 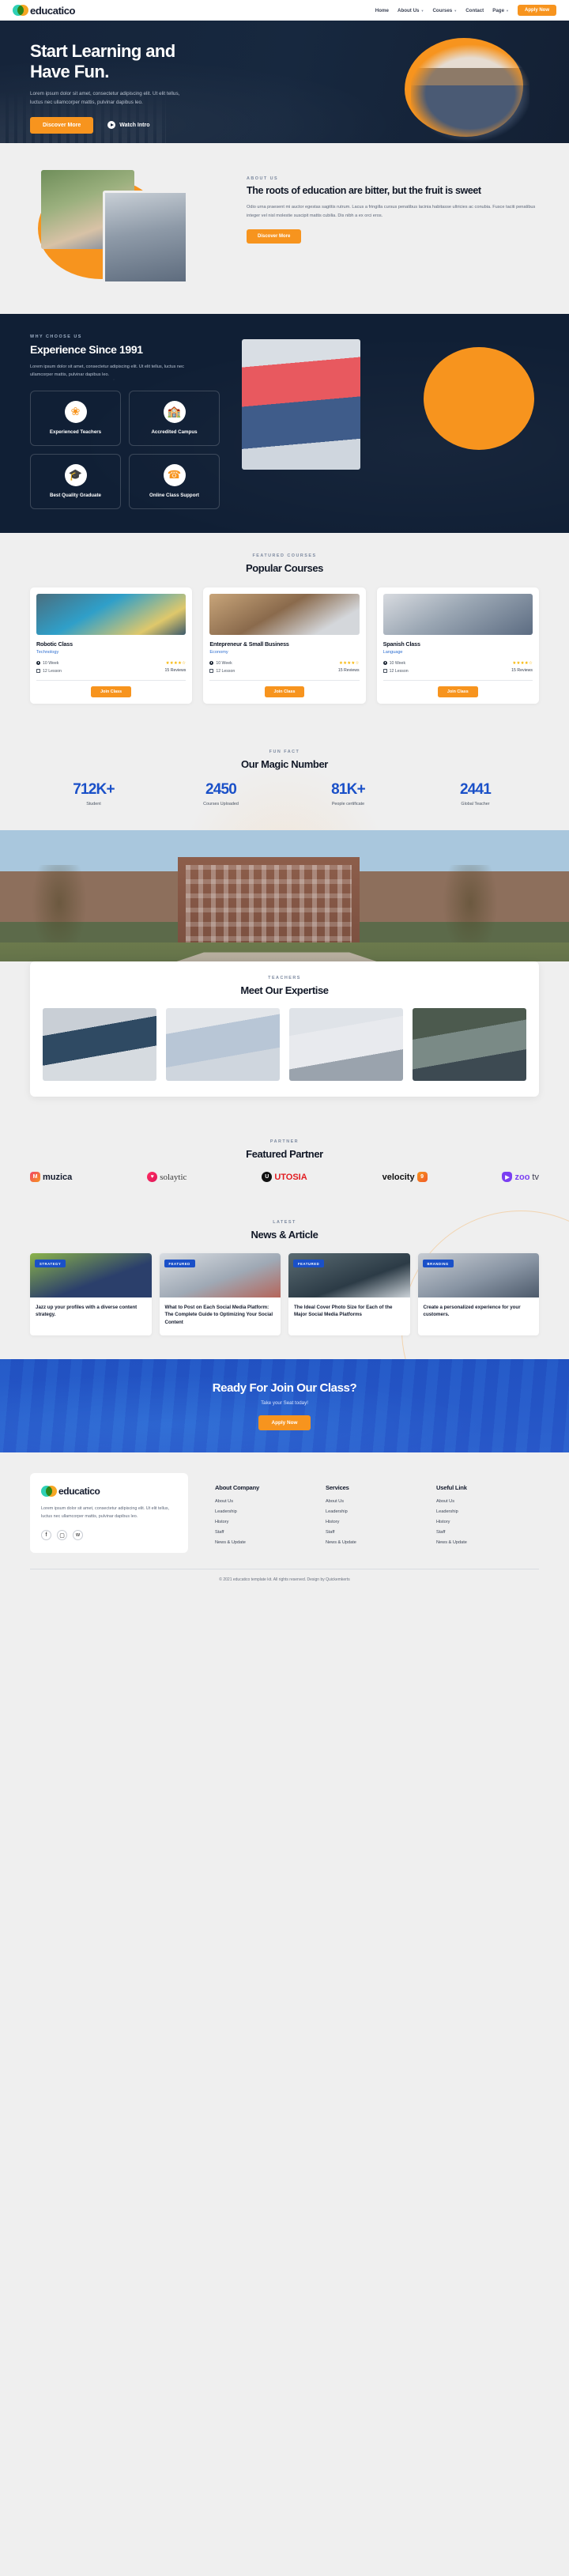 I want to click on feature-card-best-quality-graduate: 🎓 Best Quality Graduate, so click(x=75, y=481).